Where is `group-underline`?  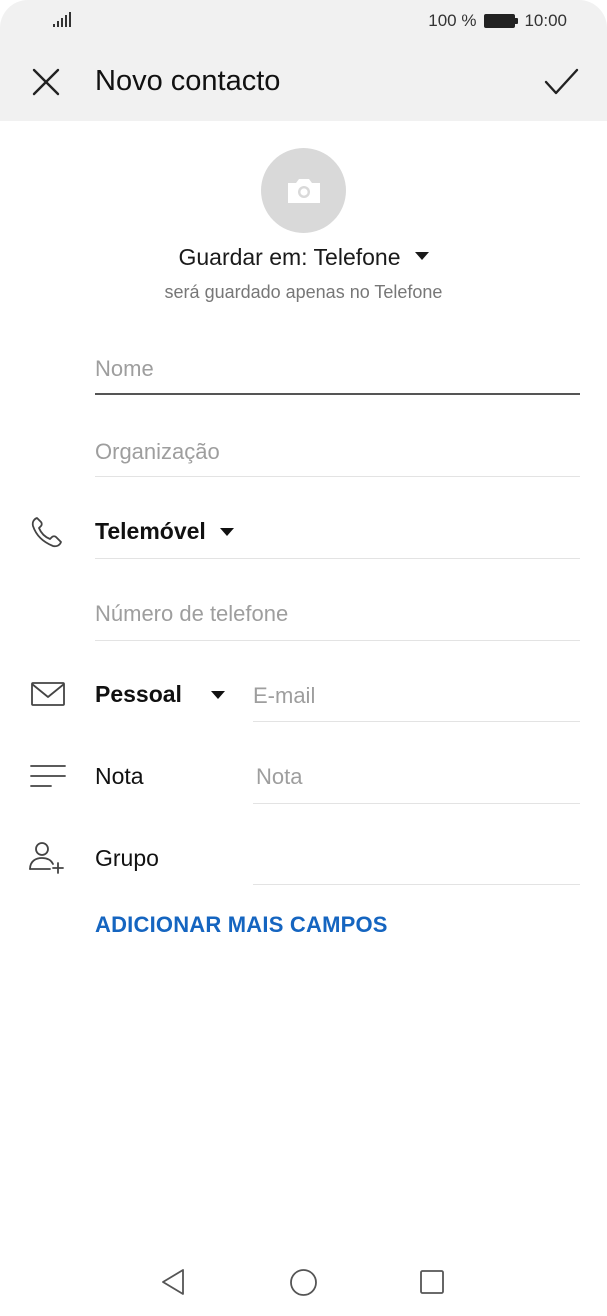
group-underline is located at coordinates (416, 884).